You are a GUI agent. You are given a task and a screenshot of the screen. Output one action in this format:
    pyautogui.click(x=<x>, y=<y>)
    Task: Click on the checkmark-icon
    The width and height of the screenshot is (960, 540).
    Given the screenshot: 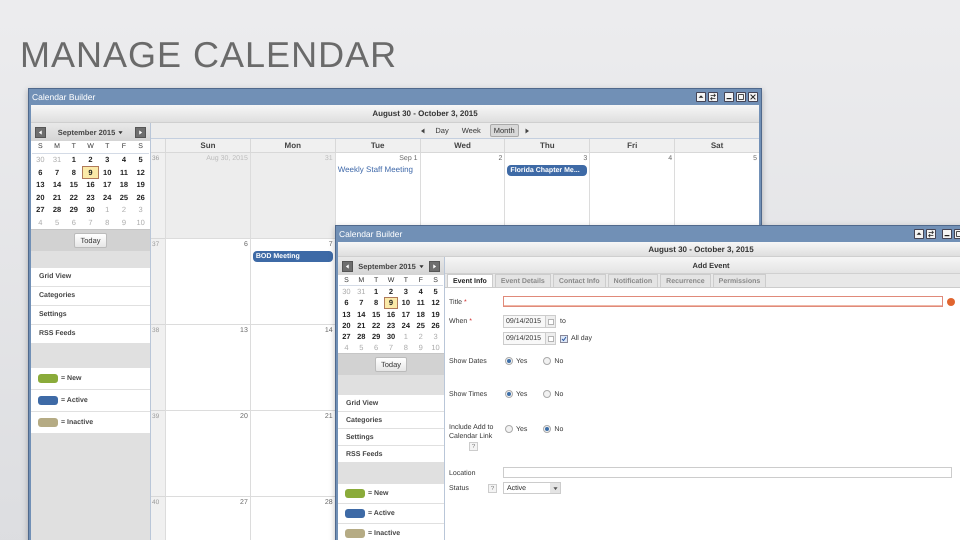 What is the action you would take?
    pyautogui.click(x=564, y=339)
    